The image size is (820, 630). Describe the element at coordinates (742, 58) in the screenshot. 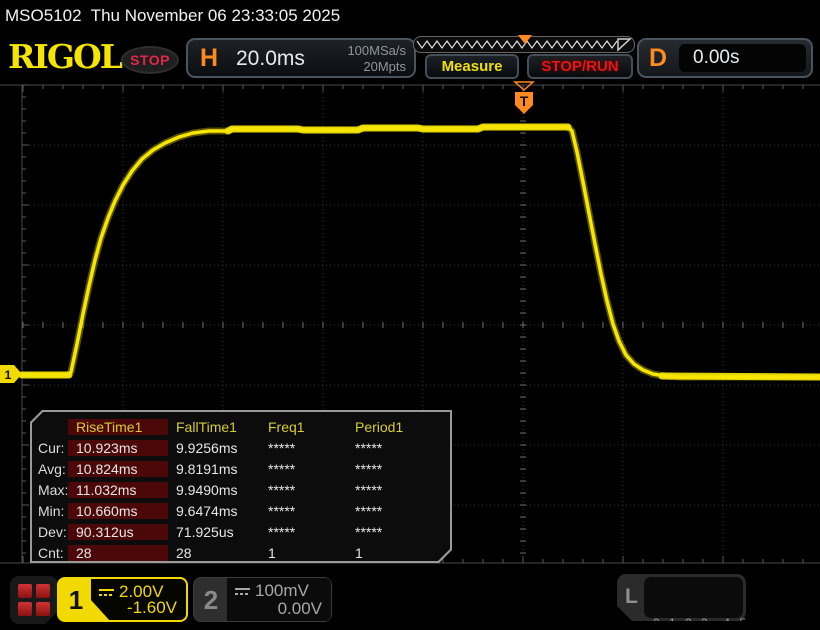

I see `delay-value: 0.00s` at that location.